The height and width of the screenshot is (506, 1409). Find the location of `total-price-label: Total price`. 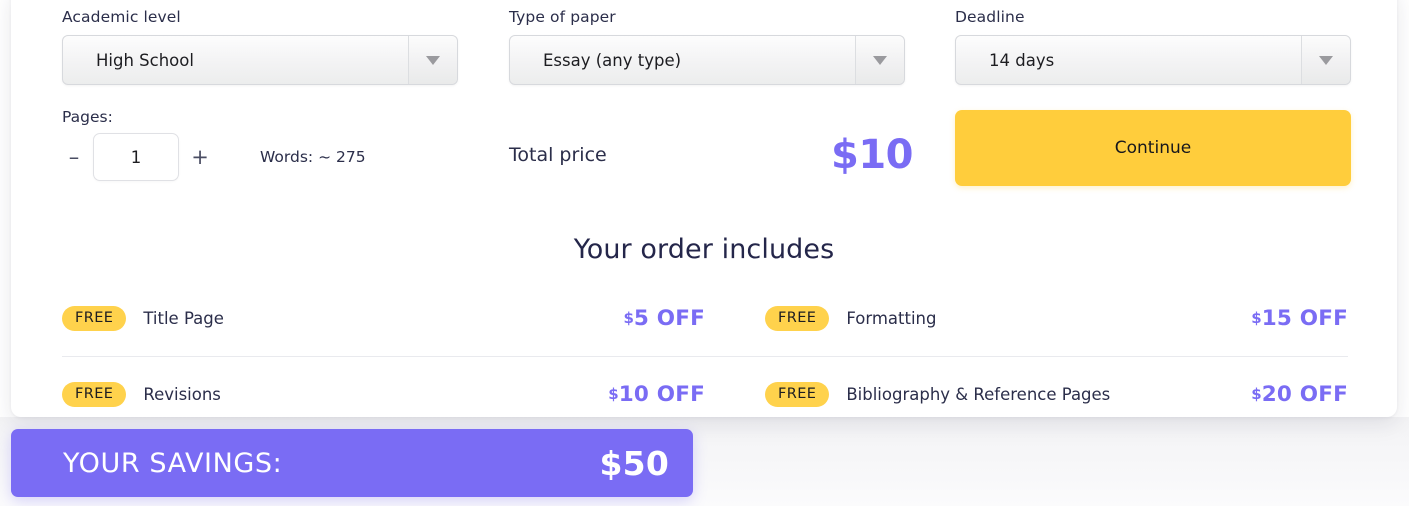

total-price-label: Total price is located at coordinates (558, 155).